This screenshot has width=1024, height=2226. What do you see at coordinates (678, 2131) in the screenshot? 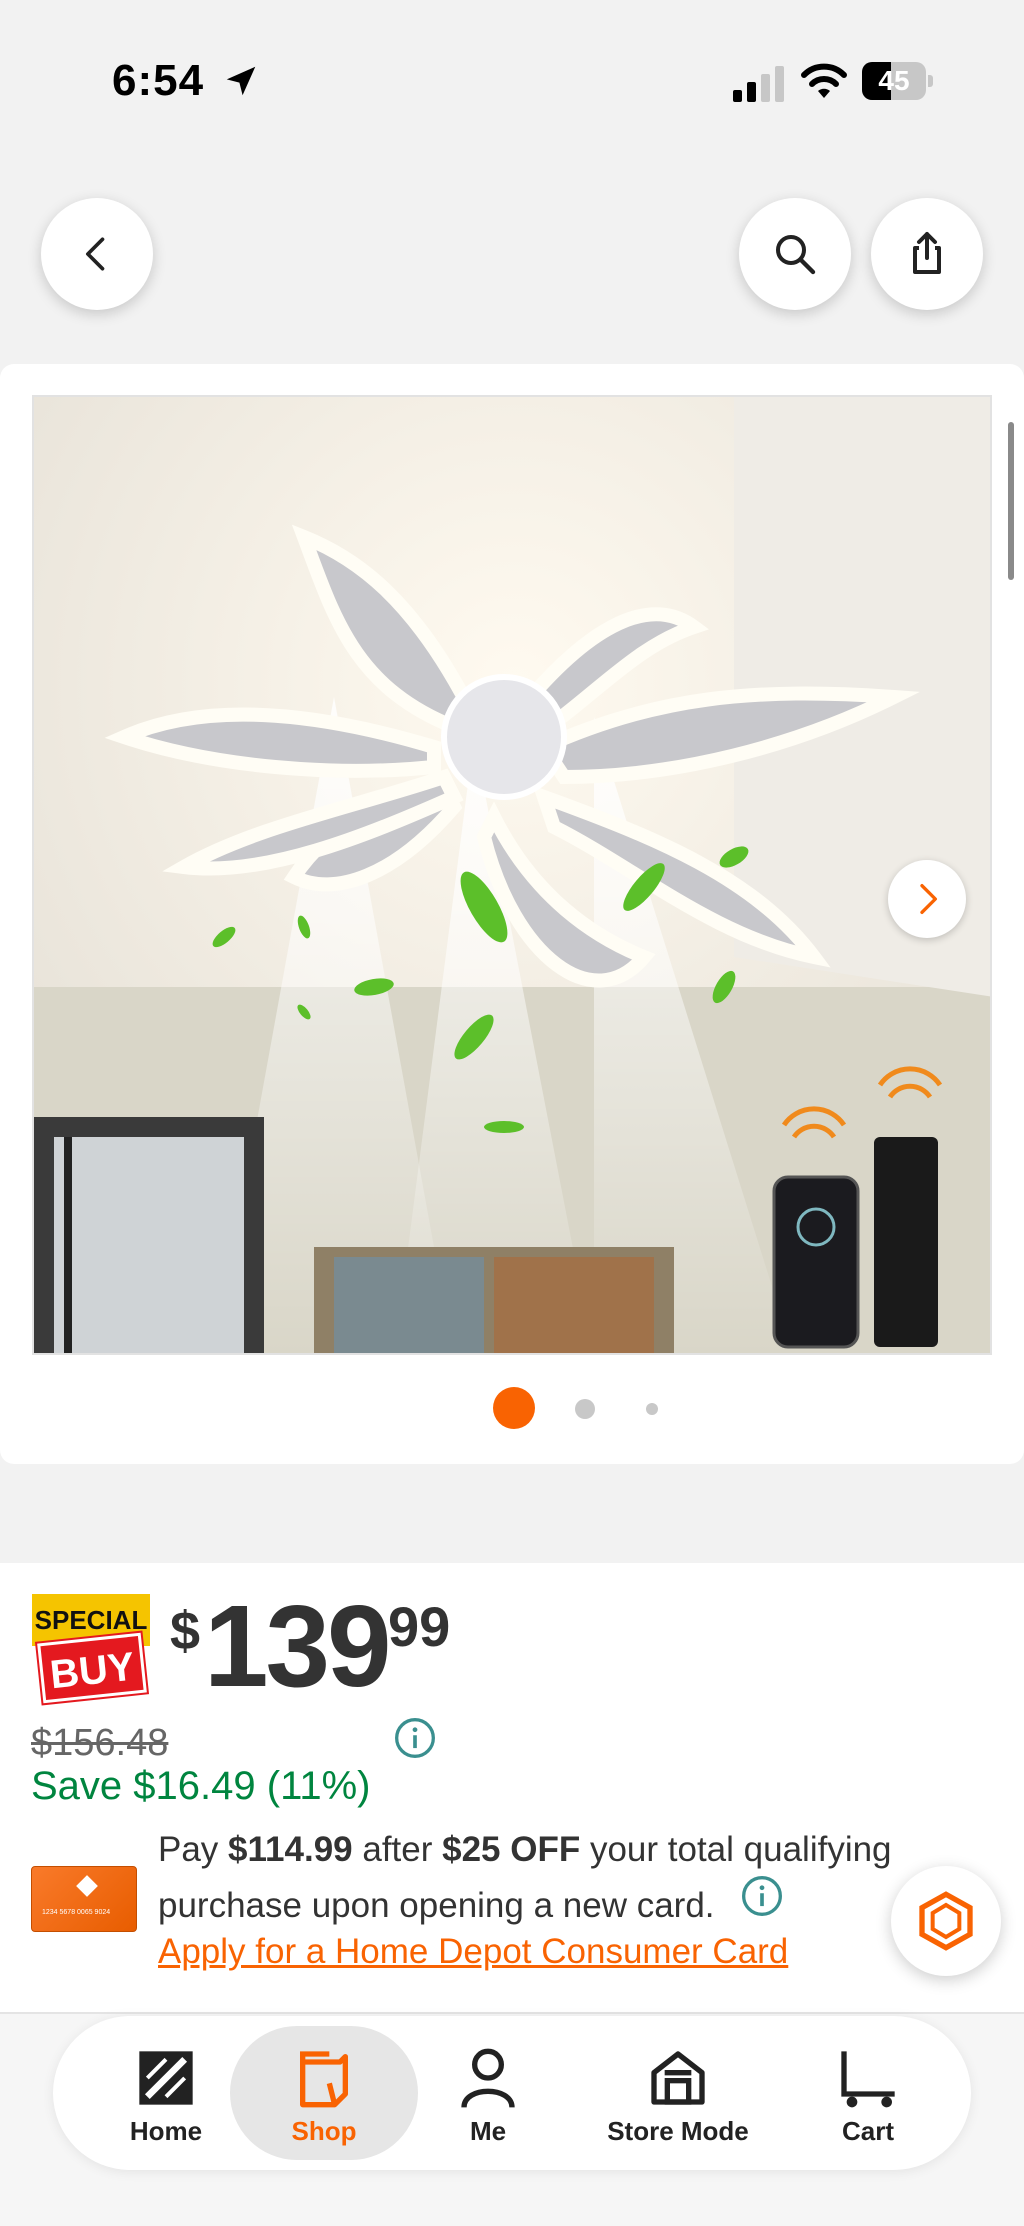
I see `nav-store-mode-label: Store Mode` at bounding box center [678, 2131].